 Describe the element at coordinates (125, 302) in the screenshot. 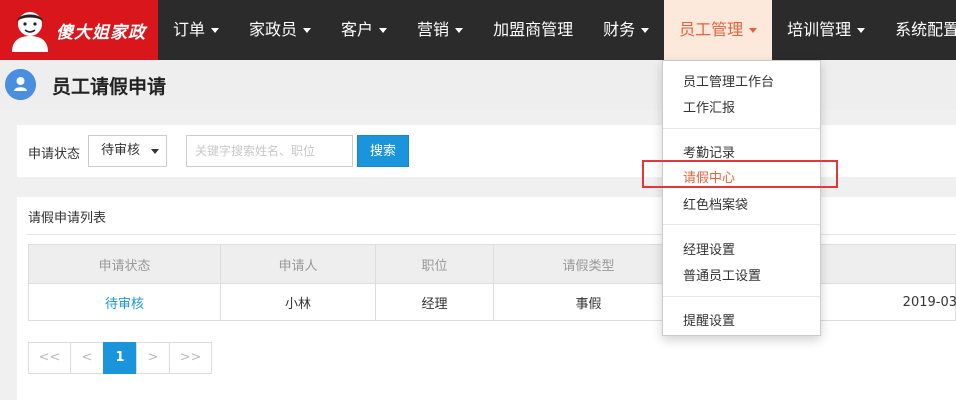

I see `status-link: 待审核` at that location.